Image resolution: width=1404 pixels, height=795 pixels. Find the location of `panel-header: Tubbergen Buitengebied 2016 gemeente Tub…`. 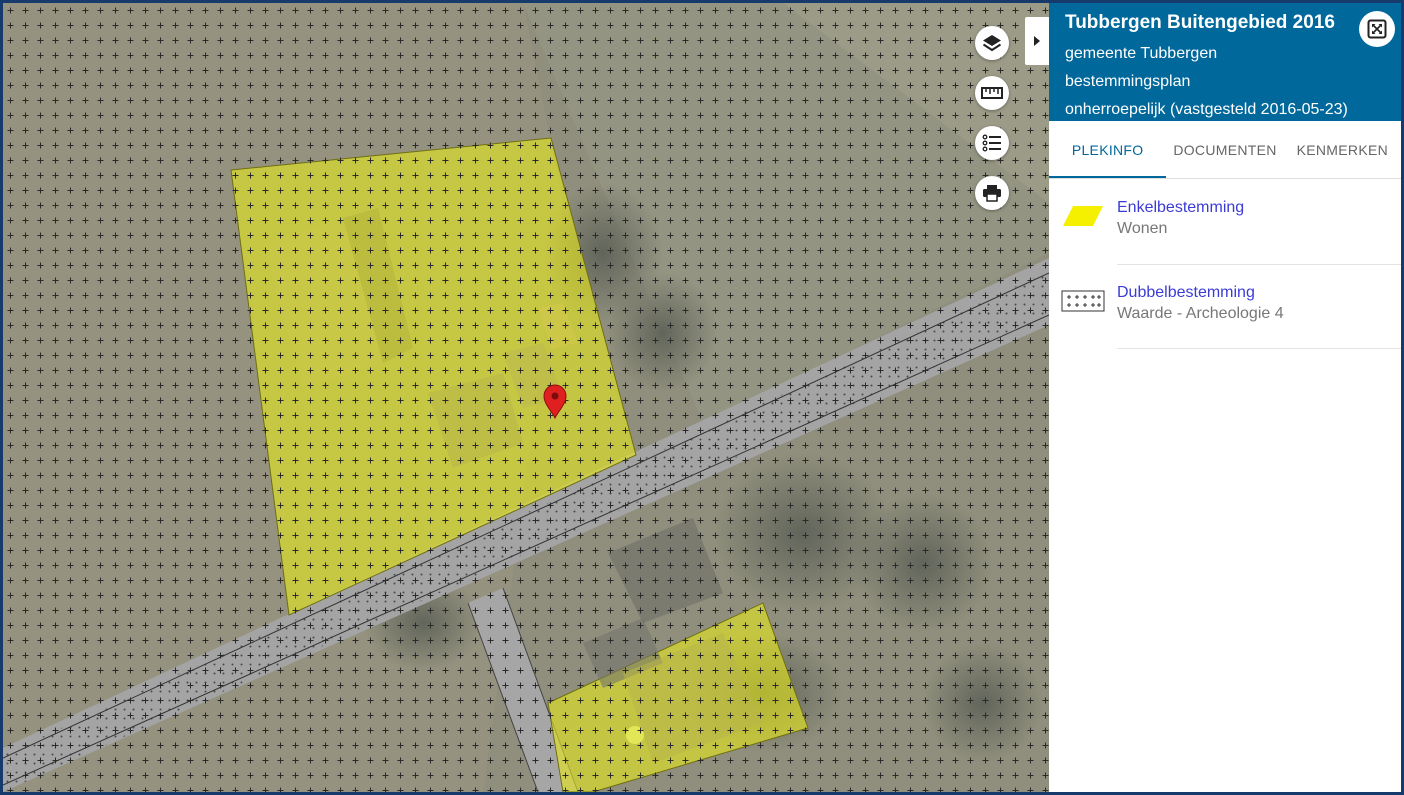

panel-header: Tubbergen Buitengebied 2016 gemeente Tub… is located at coordinates (1225, 62).